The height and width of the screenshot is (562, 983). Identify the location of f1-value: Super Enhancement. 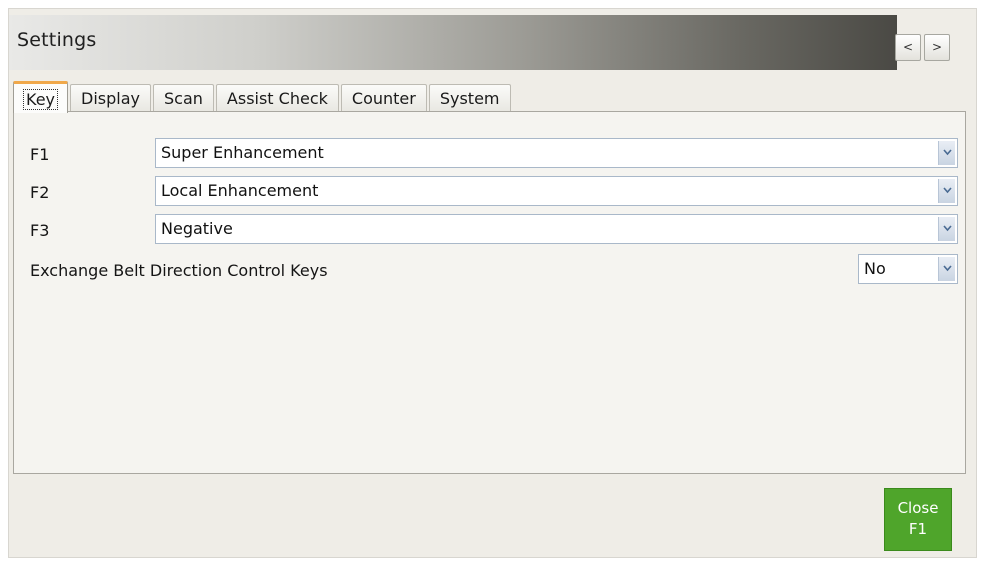
(242, 152).